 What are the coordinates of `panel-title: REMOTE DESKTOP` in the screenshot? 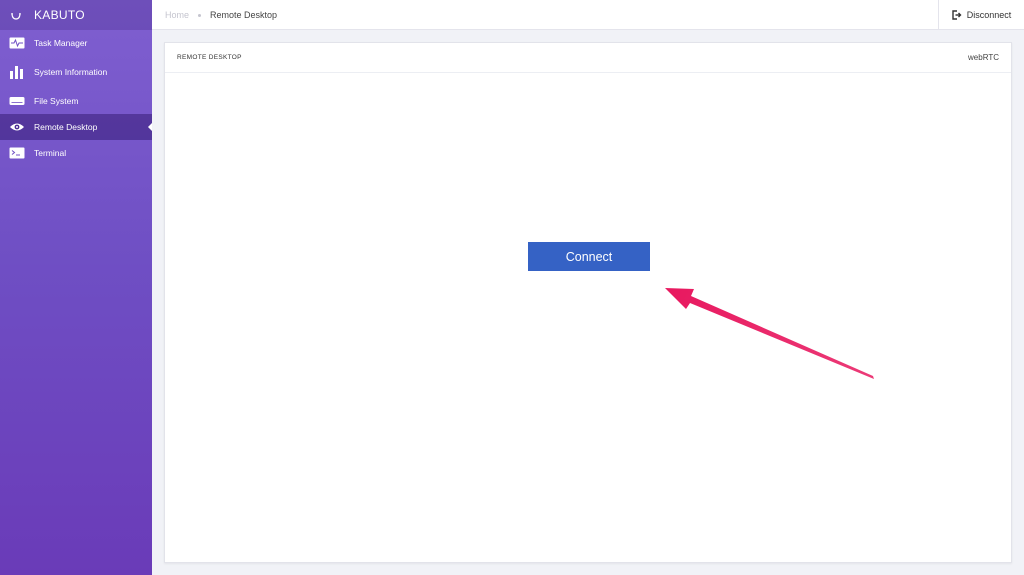 It's located at (209, 57).